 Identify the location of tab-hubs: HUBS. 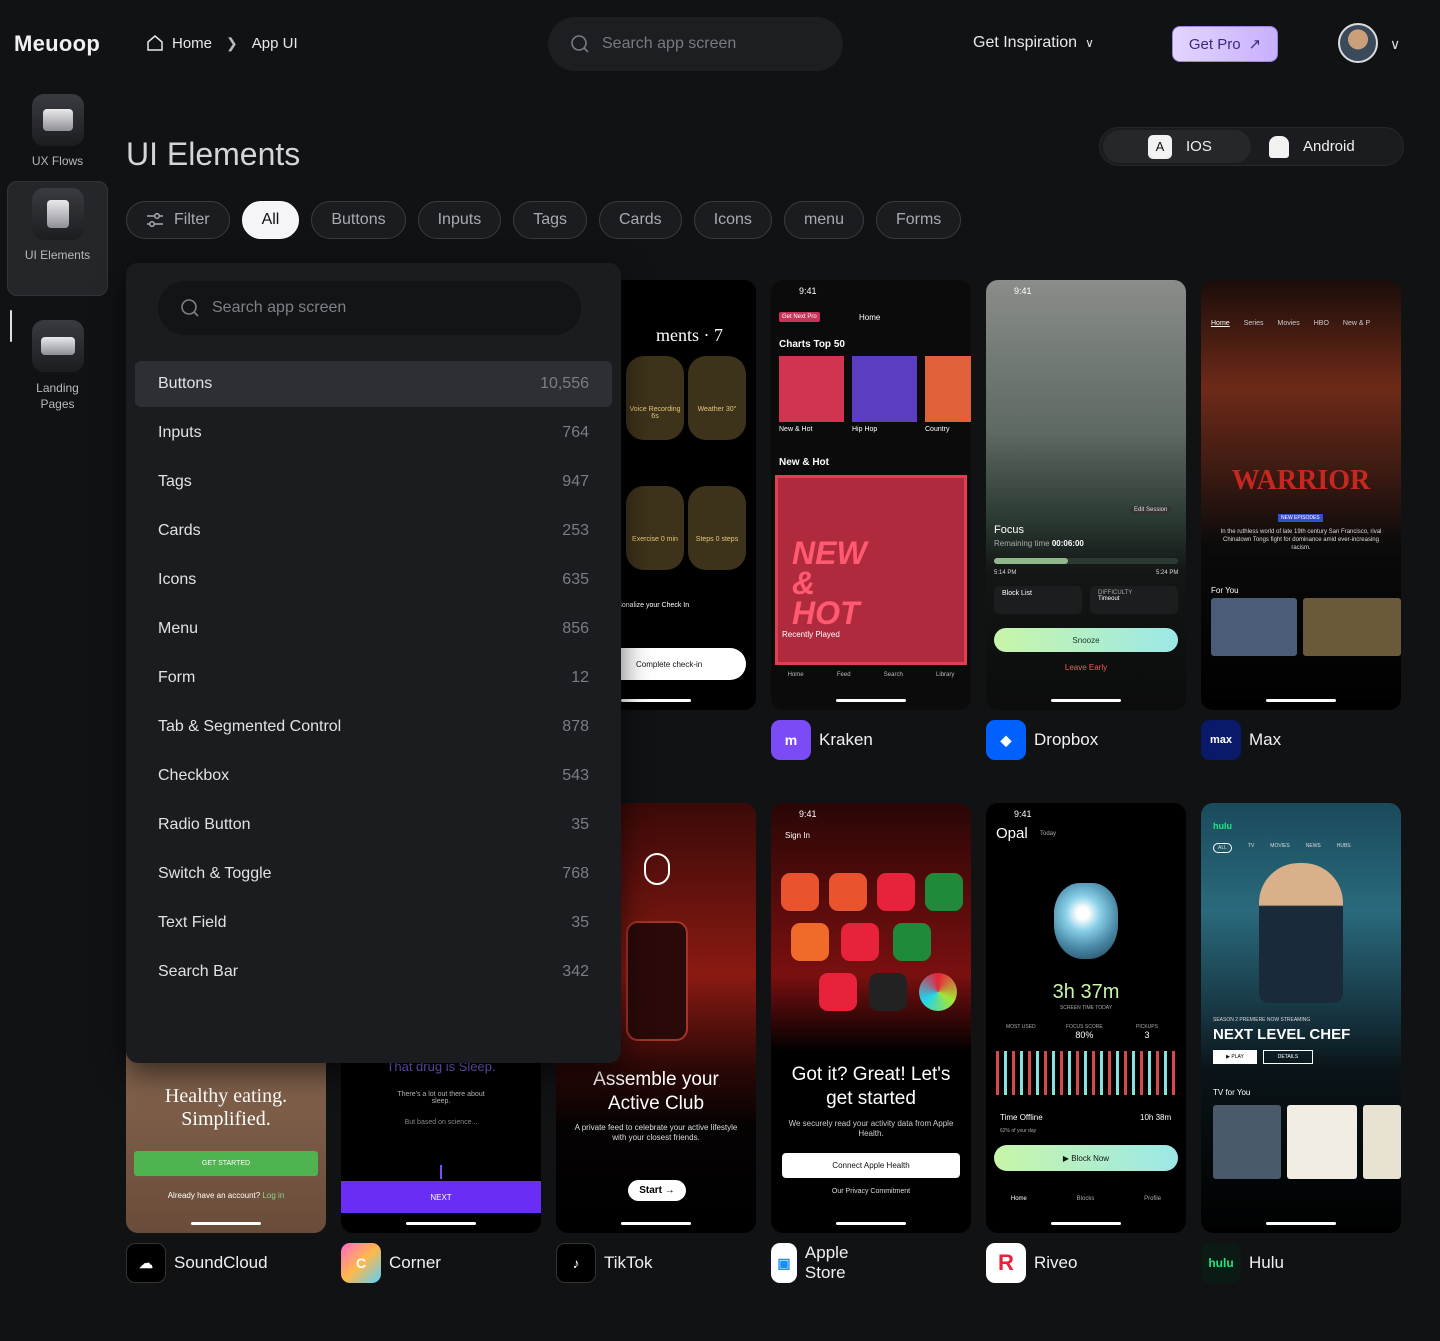
(1344, 848).